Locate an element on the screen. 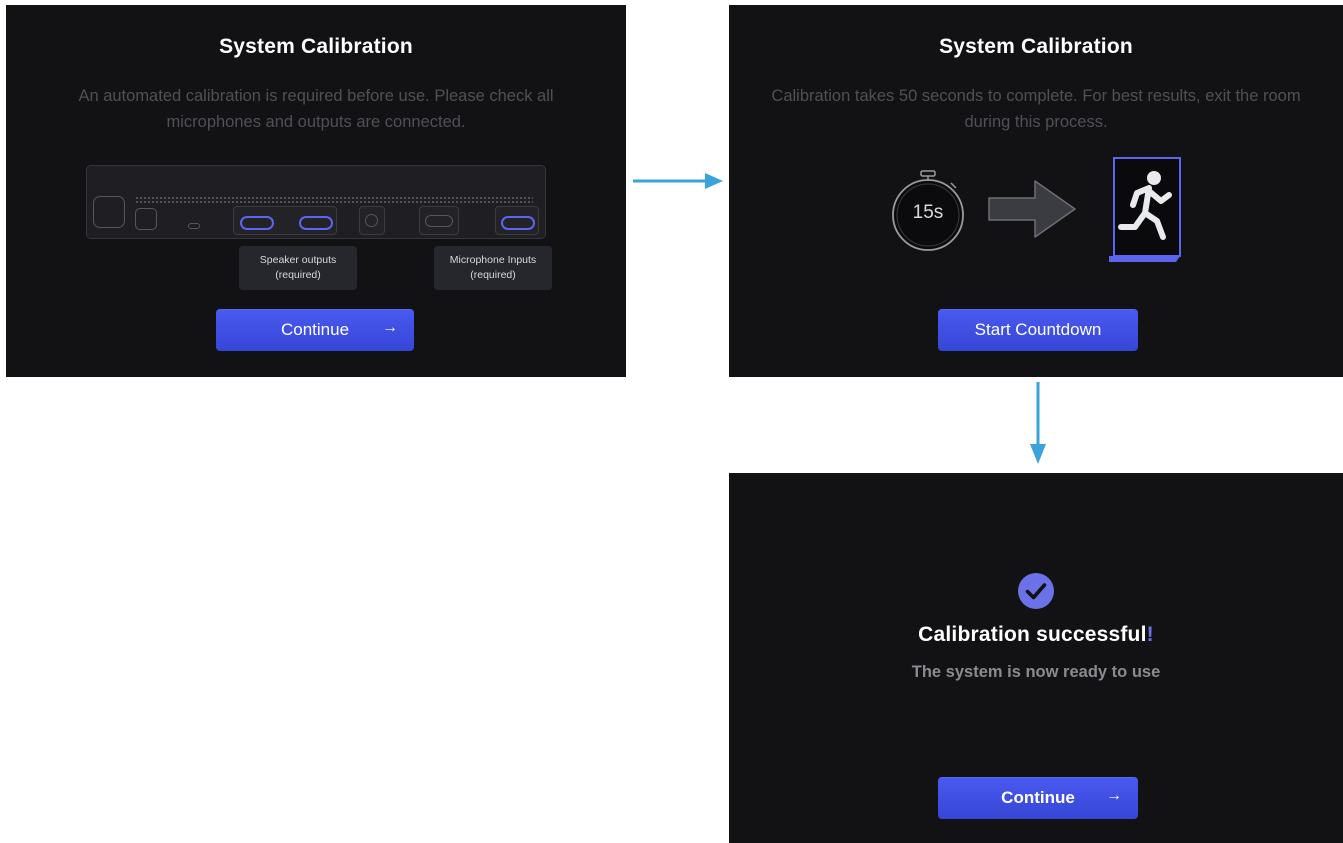 Image resolution: width=1343 pixels, height=843 pixels. checkmark-circle-icon is located at coordinates (1036, 591).